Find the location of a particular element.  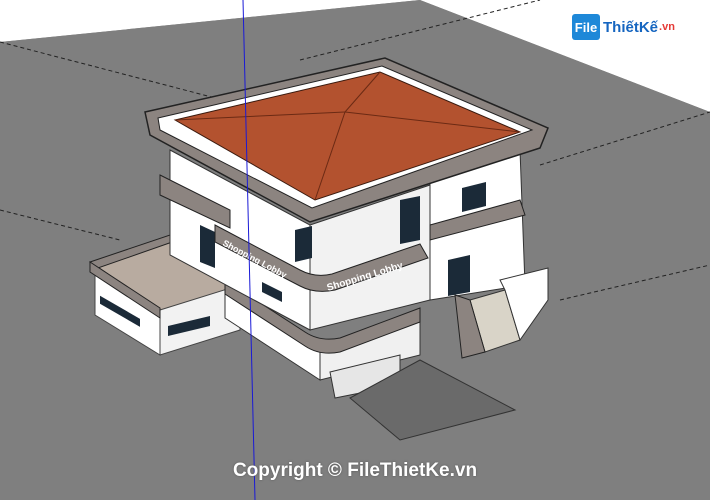

site-logo: File ThiếtKế .vn is located at coordinates (623, 27).